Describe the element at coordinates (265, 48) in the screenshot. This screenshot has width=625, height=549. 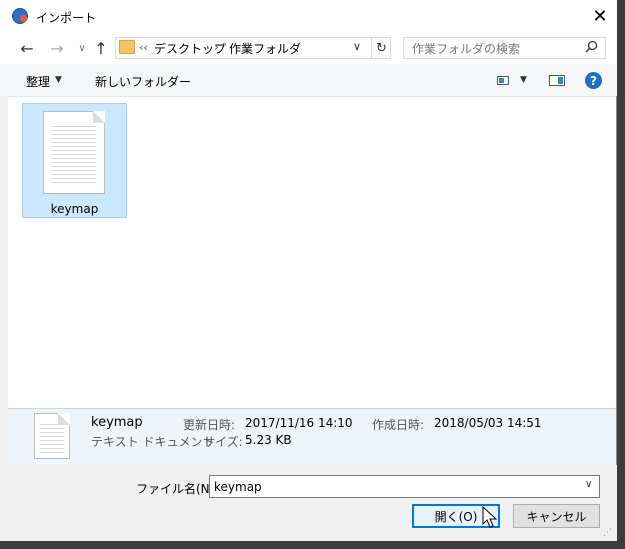
I see `breadcrumb-item-work-folder: 作業フォルダ` at that location.